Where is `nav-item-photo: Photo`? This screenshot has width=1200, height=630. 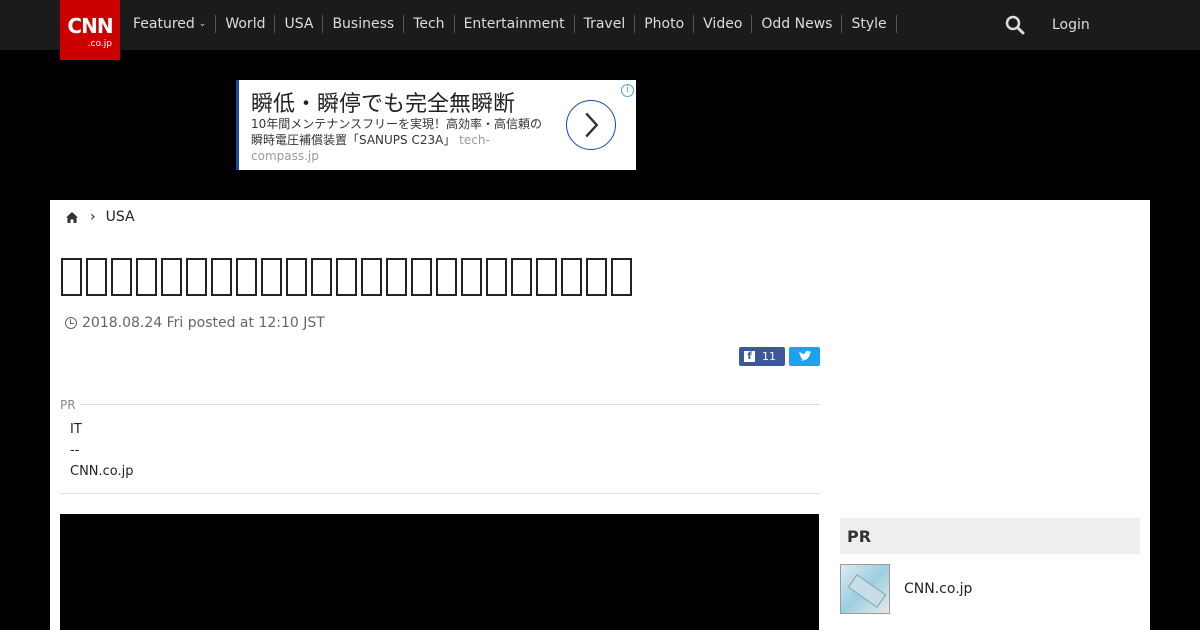
nav-item-photo: Photo is located at coordinates (665, 24).